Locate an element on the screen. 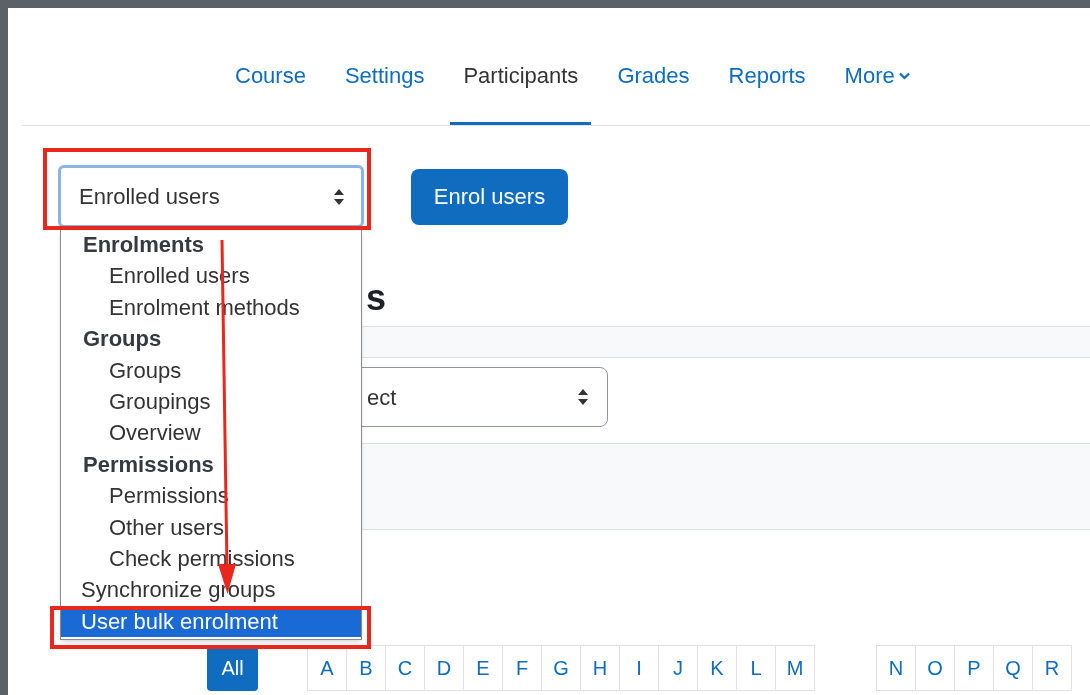 This screenshot has width=1090, height=695. letter-button: M is located at coordinates (795, 668).